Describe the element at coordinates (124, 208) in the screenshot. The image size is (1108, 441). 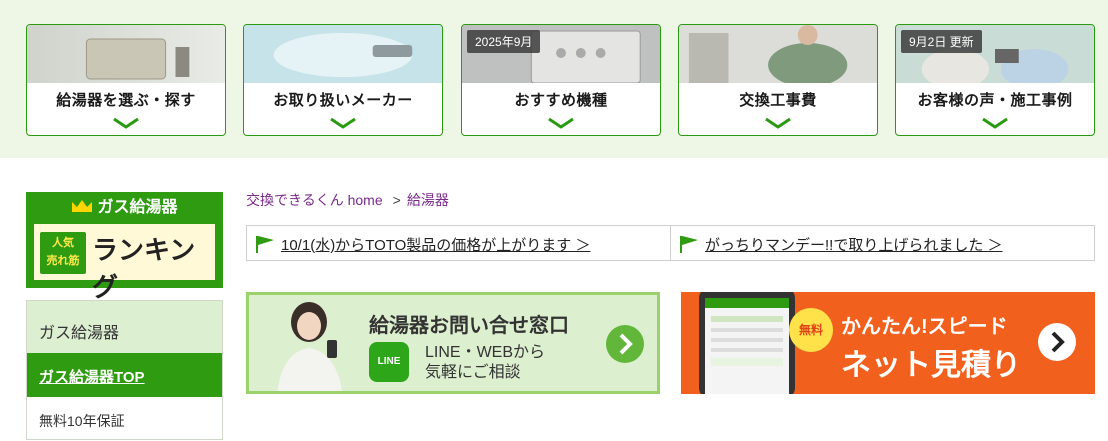
I see `ranking-title: ガス給湯器` at that location.